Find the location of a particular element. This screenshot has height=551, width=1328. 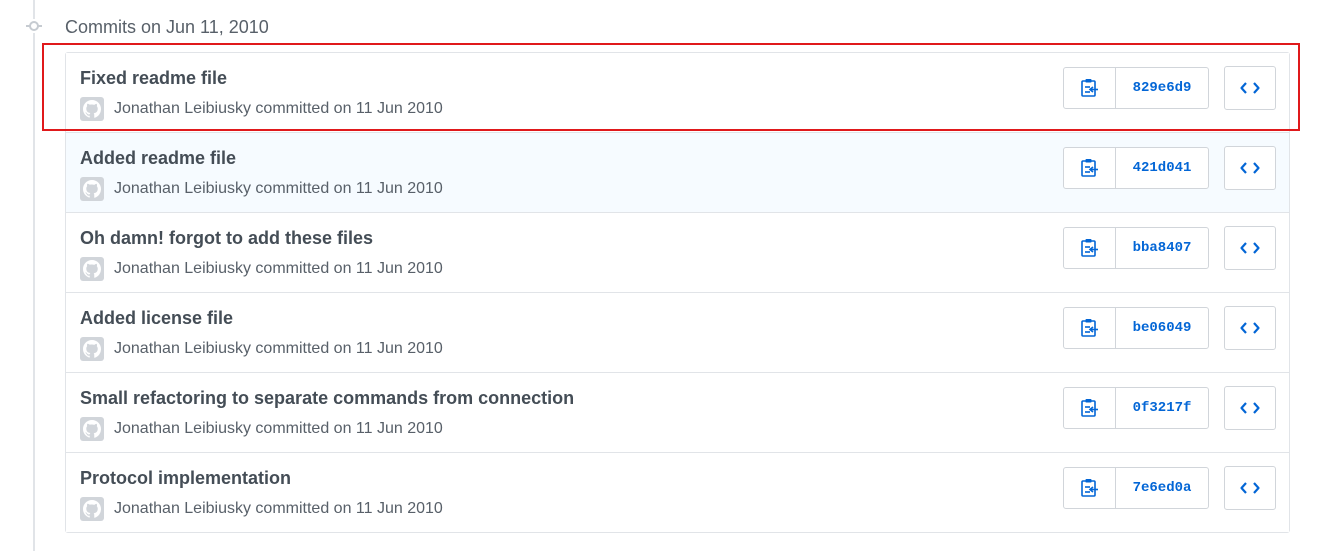

sha-button-group: bba8407 is located at coordinates (1136, 248).